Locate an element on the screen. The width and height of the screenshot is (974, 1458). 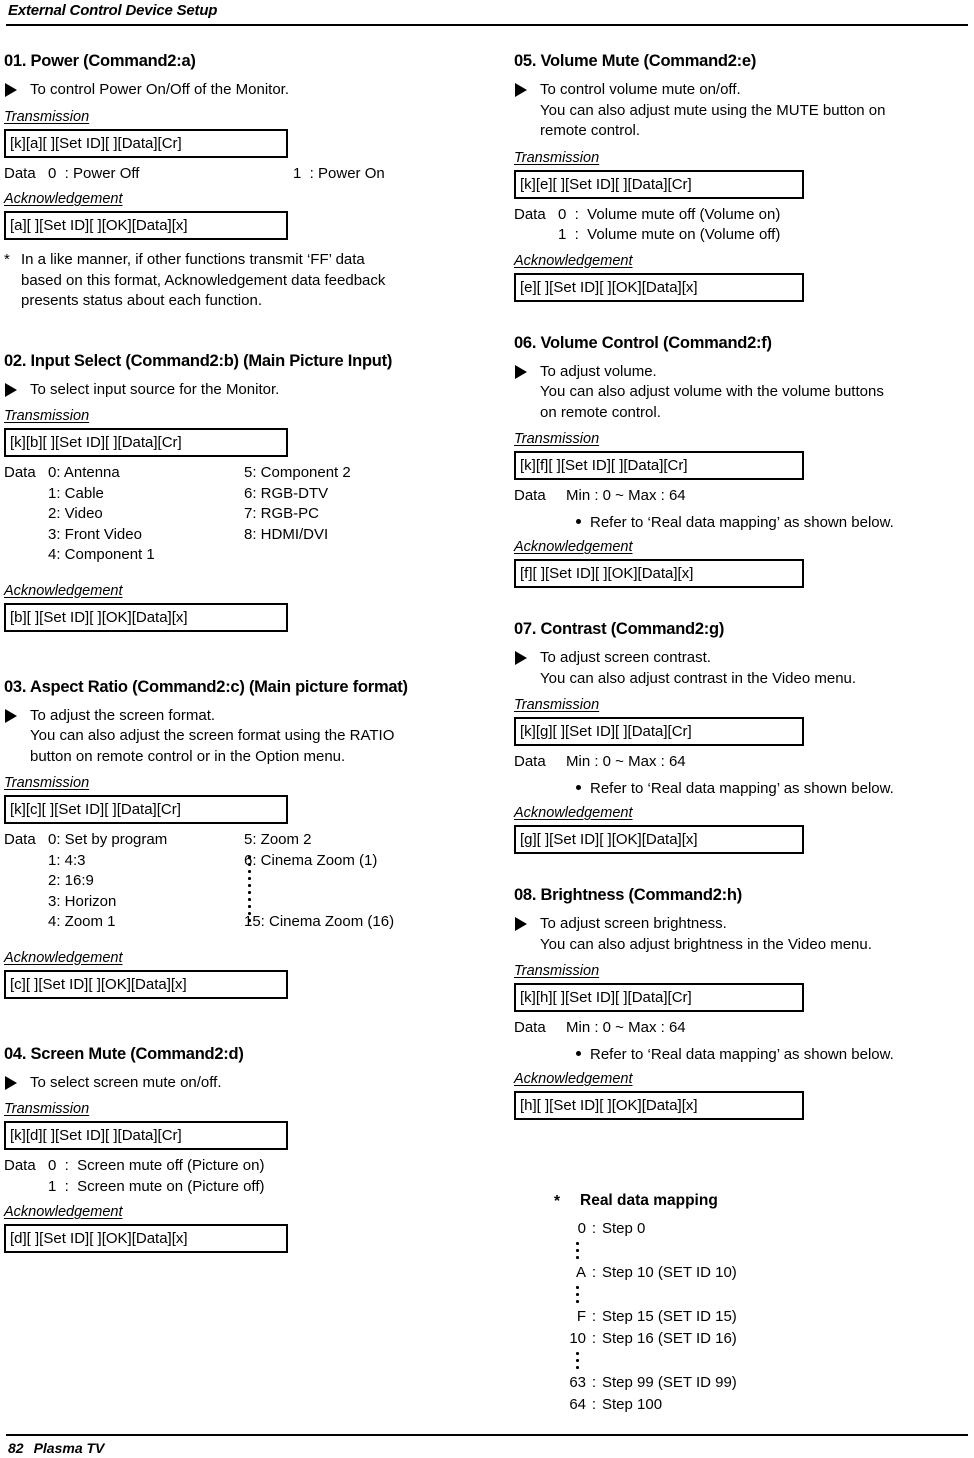
acknowledgement-command-box: [f][ ][Set ID][ ][OK][Data][x] is located at coordinates (659, 573).